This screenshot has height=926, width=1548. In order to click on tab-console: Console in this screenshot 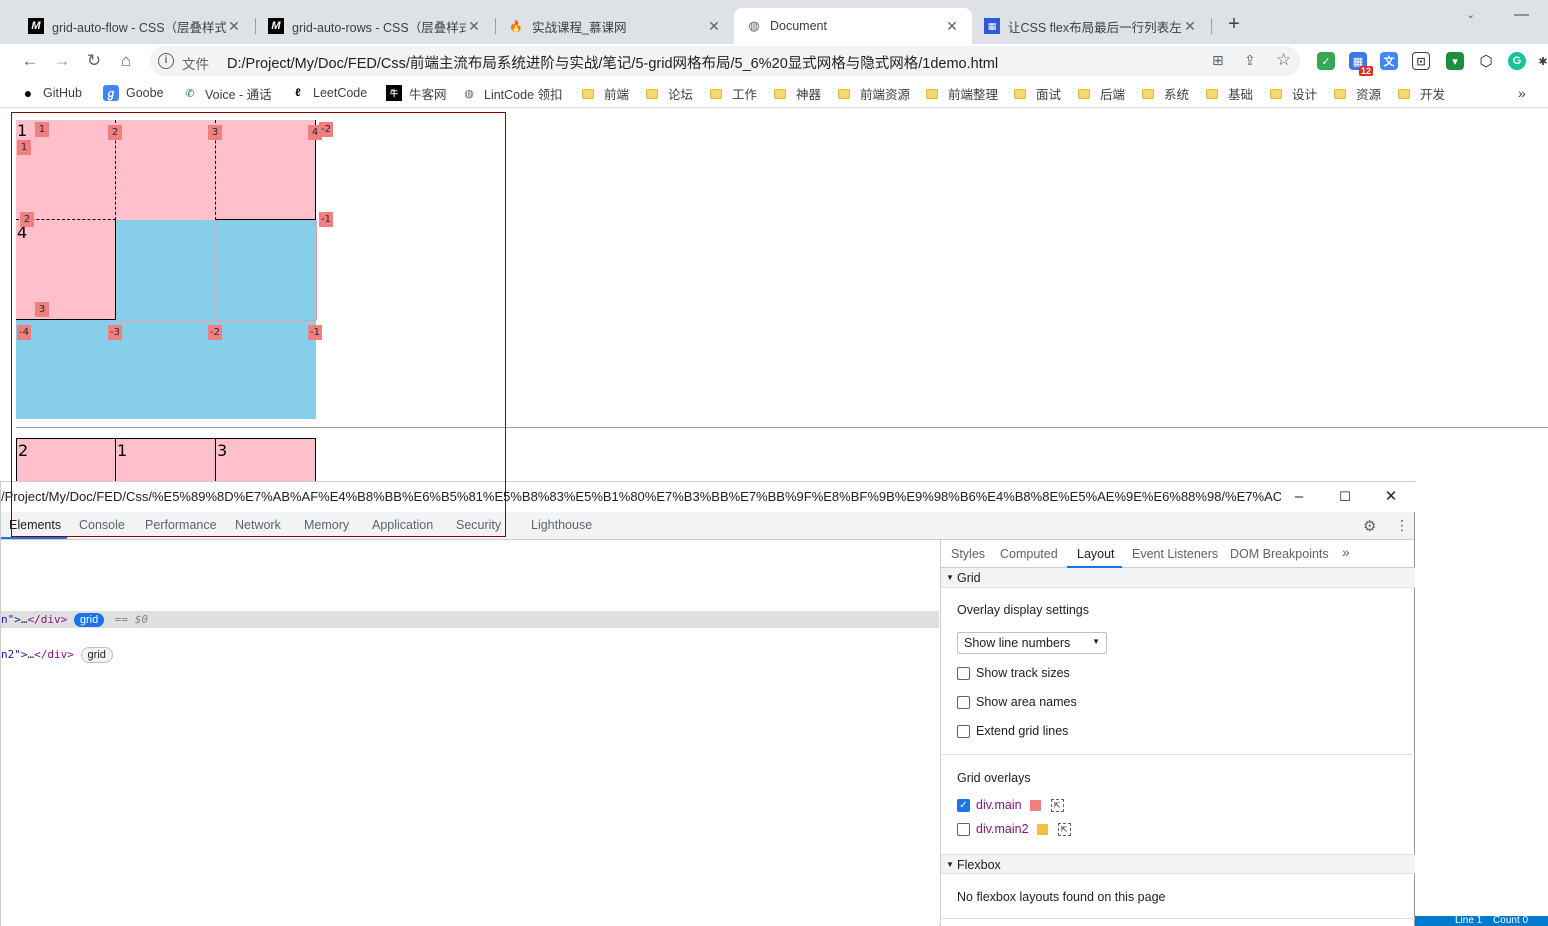, I will do `click(102, 525)`.